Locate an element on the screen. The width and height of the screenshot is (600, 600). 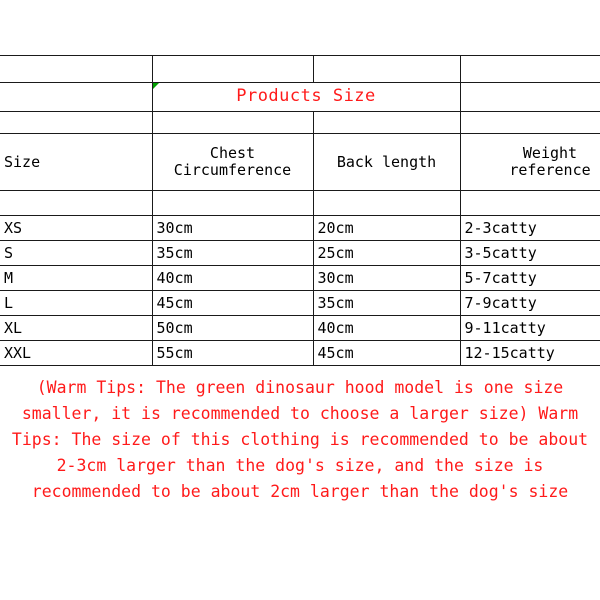
table-title-row: Products Size is located at coordinates (300, 97).